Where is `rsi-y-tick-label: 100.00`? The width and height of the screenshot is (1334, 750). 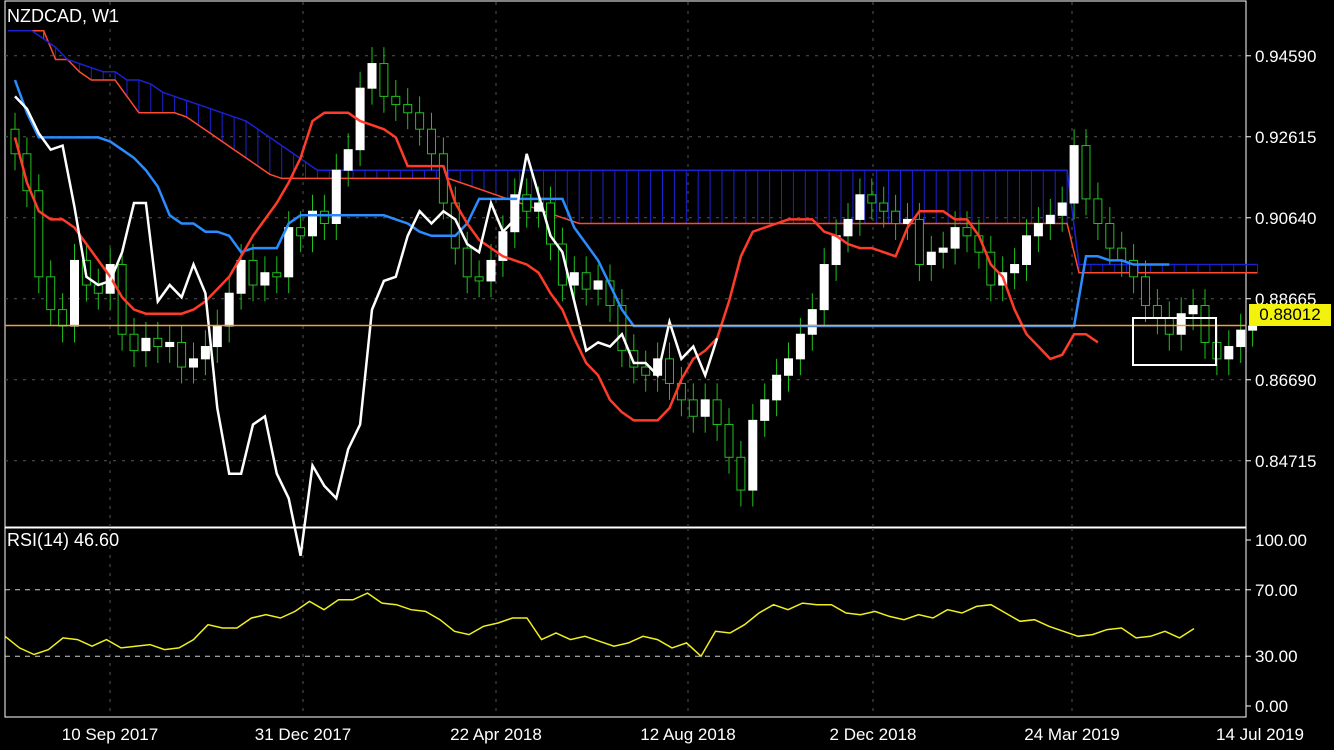
rsi-y-tick-label: 100.00 is located at coordinates (1281, 540).